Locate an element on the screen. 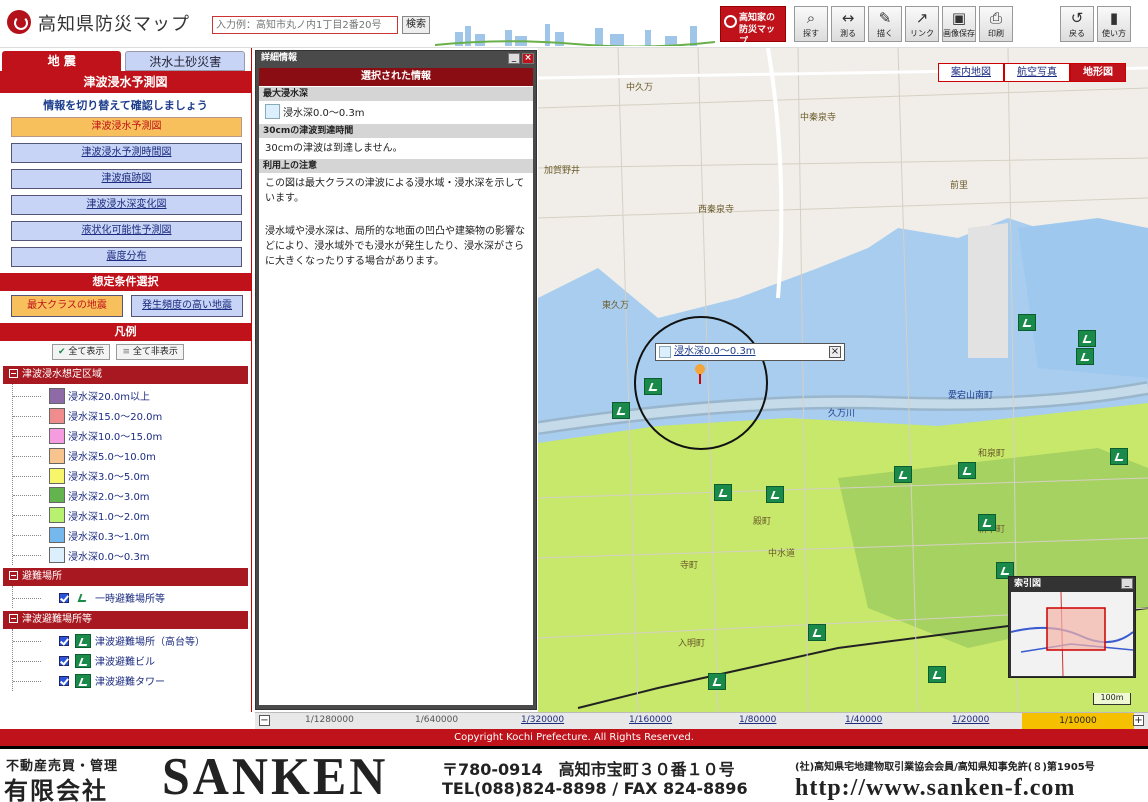 The height and width of the screenshot is (802, 1148). location-pin-icon is located at coordinates (700, 374).